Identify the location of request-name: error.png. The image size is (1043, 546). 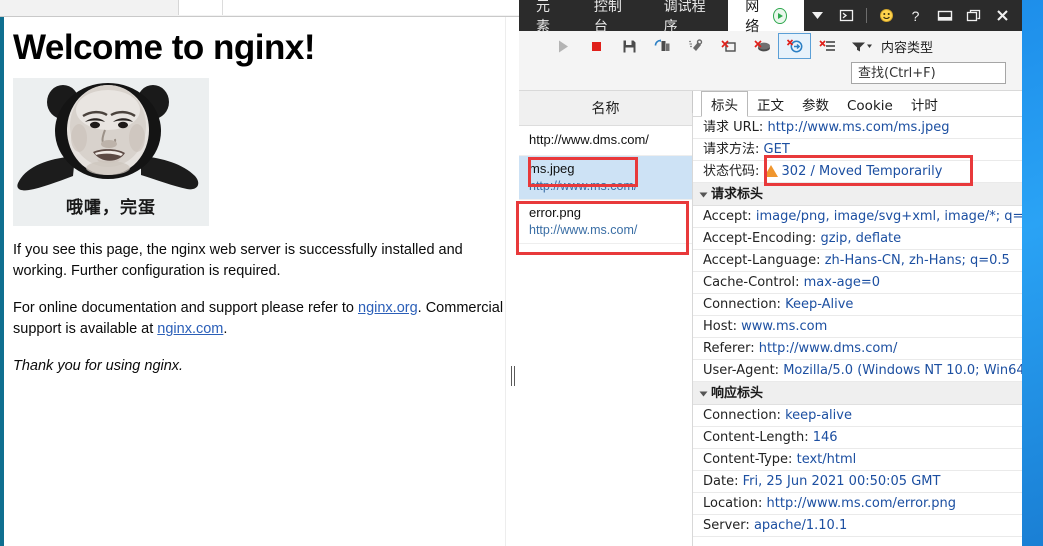
(555, 212).